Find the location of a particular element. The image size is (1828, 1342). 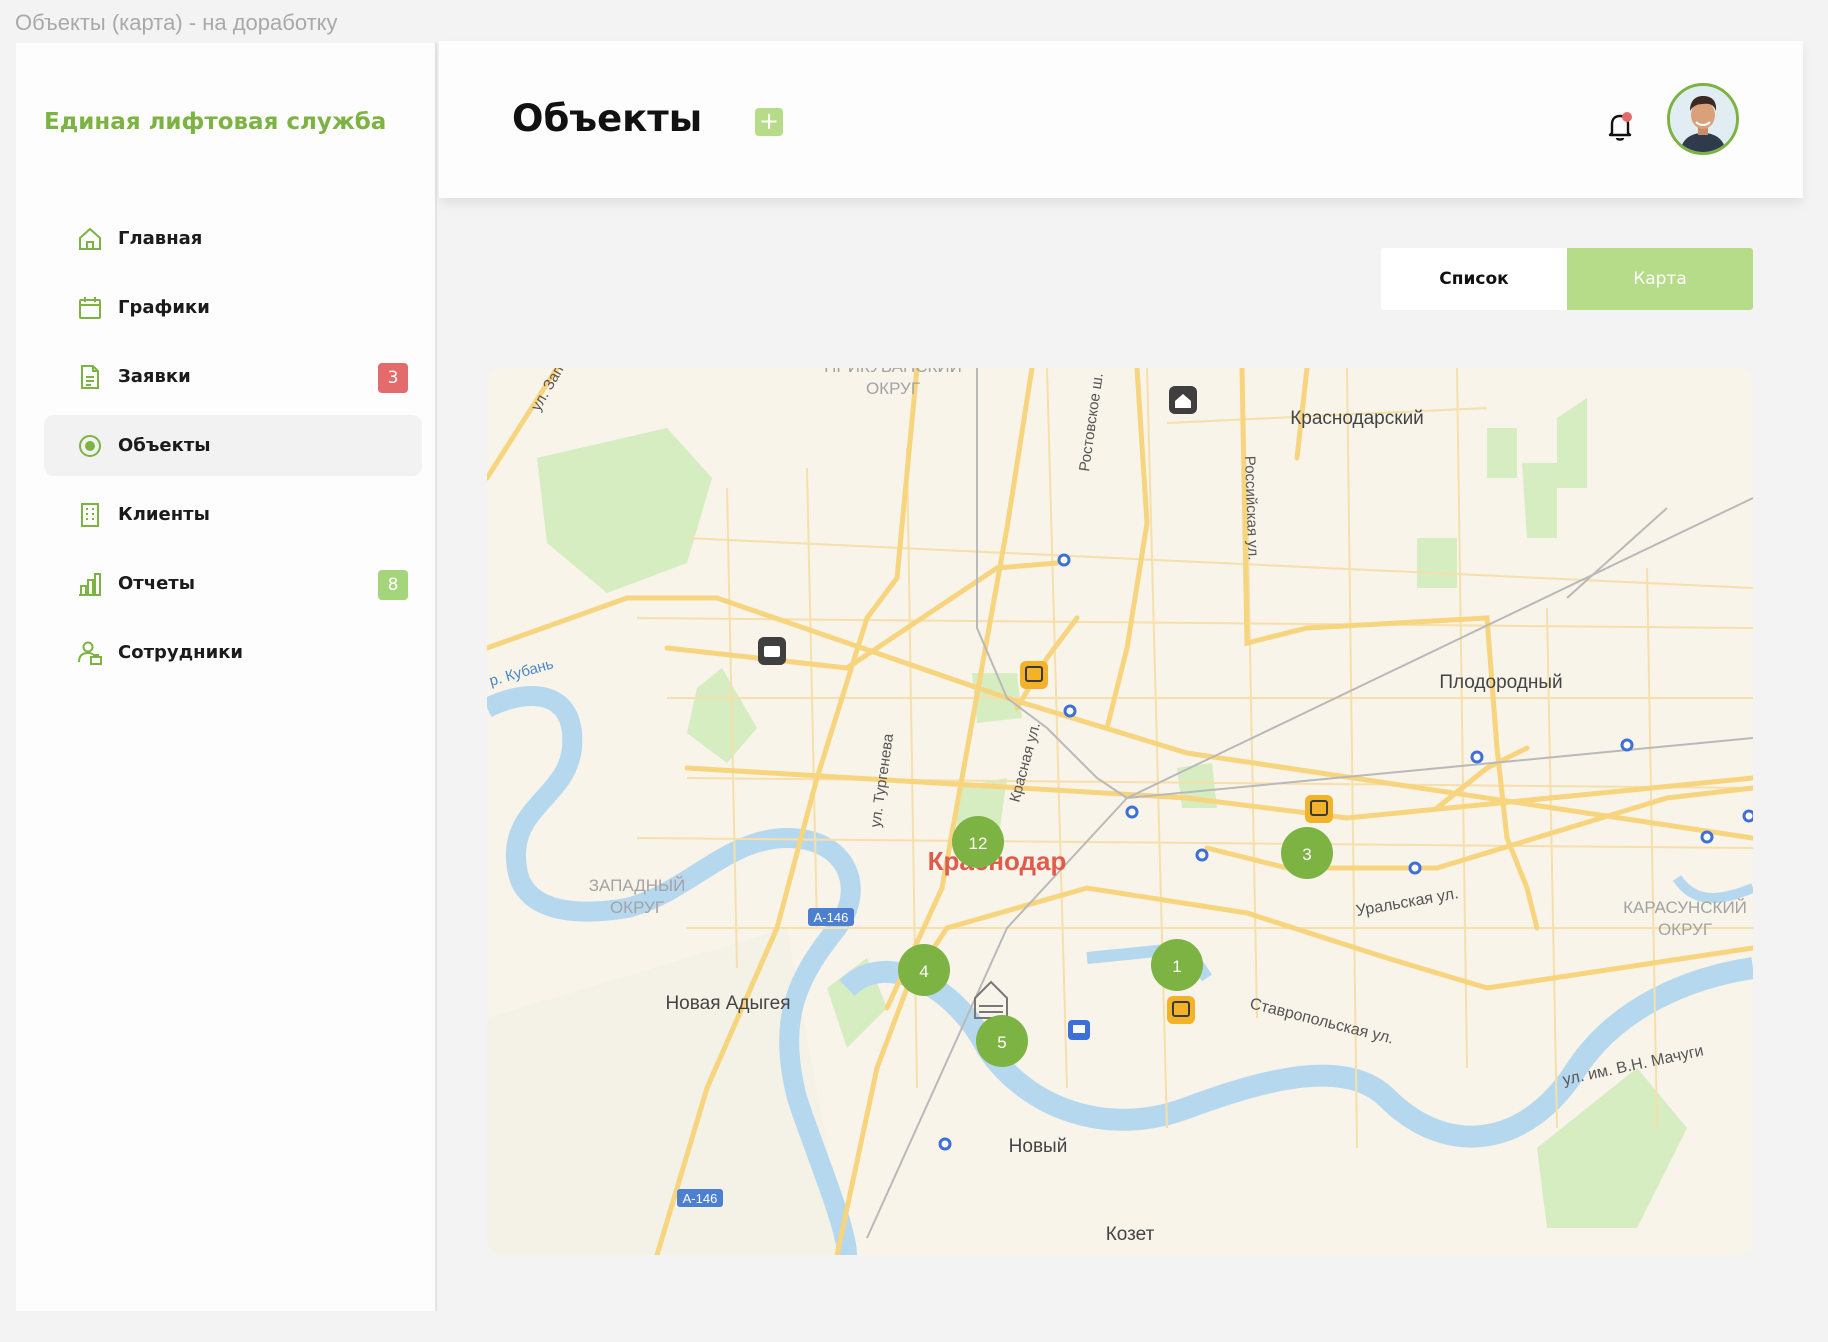

building-icon is located at coordinates (89, 514).